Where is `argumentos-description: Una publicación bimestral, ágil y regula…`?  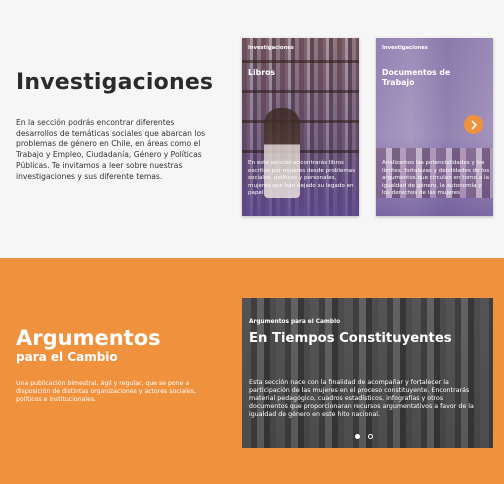
argumentos-description: Una publicación bimestral, ágil y regula… is located at coordinates (106, 391).